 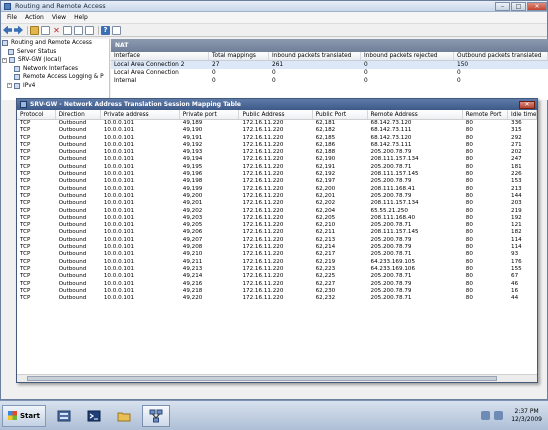 I want to click on tree-item-server-status: Server Status, so click(x=55, y=52).